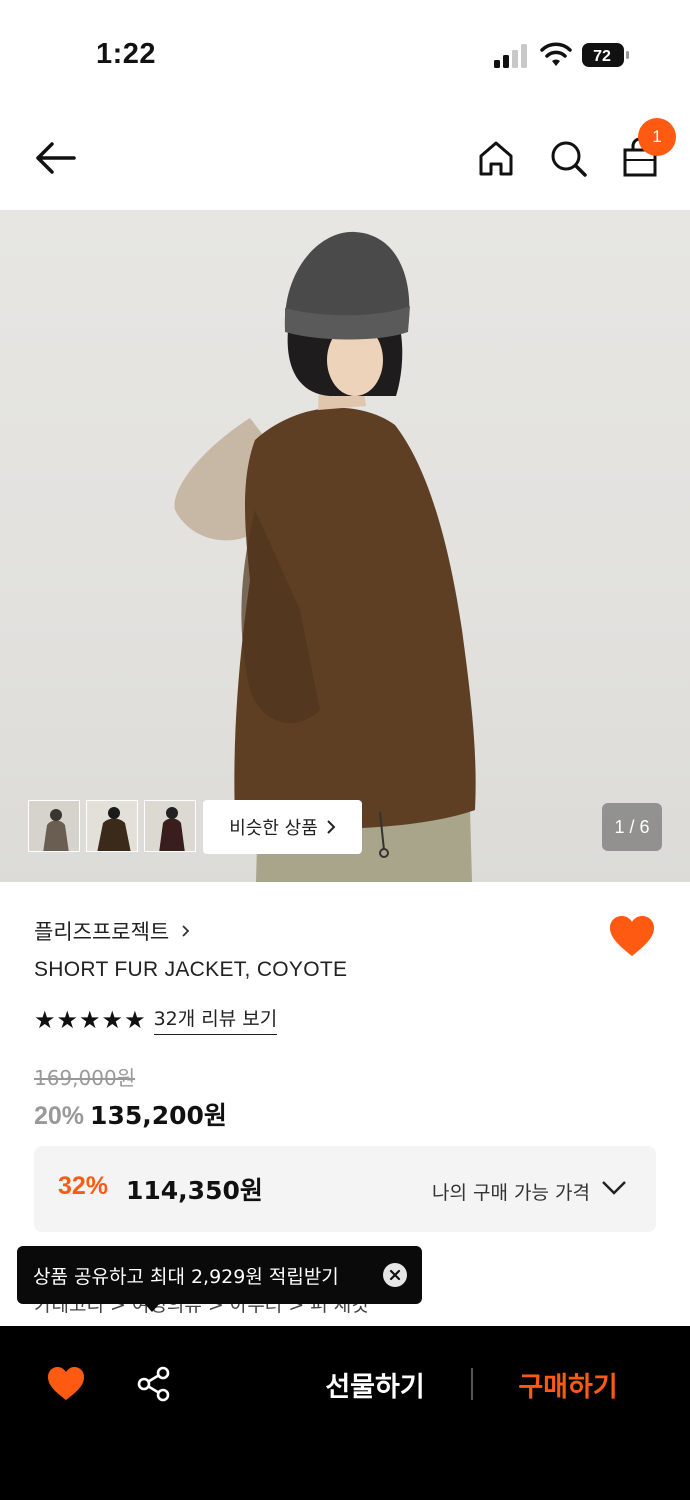  I want to click on share-icon, so click(154, 1384).